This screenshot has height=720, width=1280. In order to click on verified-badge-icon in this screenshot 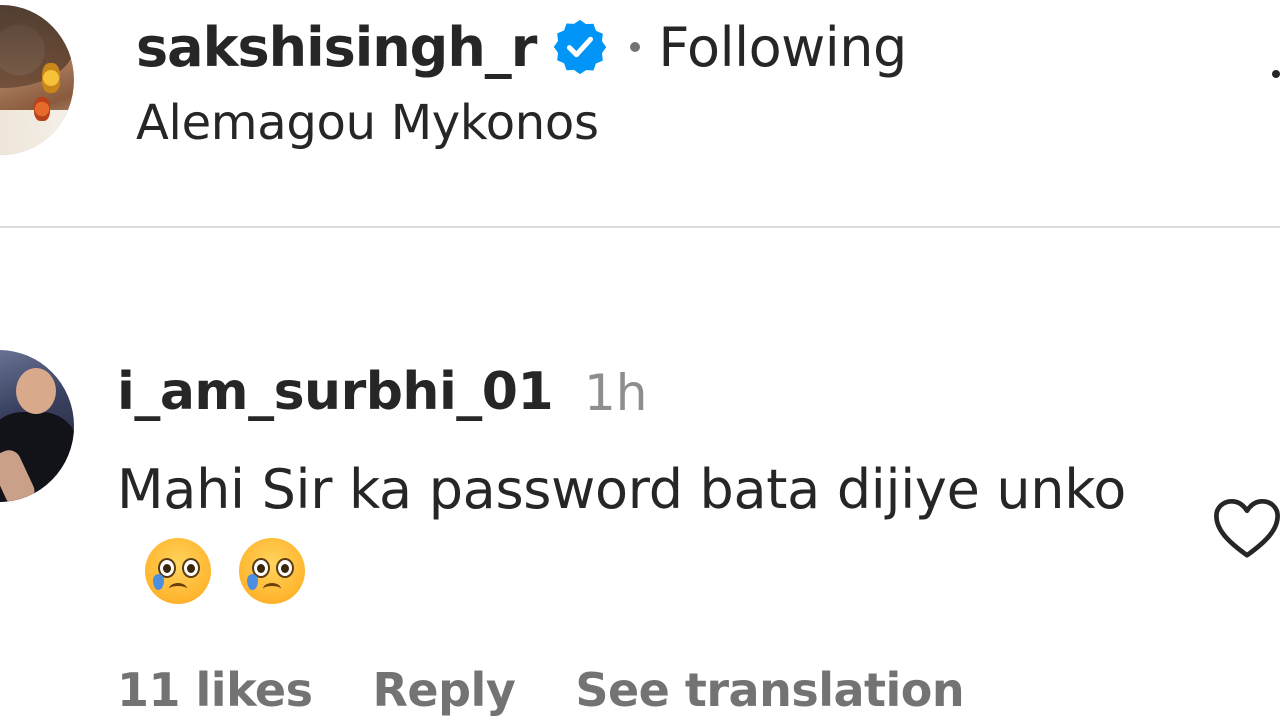, I will do `click(580, 47)`.